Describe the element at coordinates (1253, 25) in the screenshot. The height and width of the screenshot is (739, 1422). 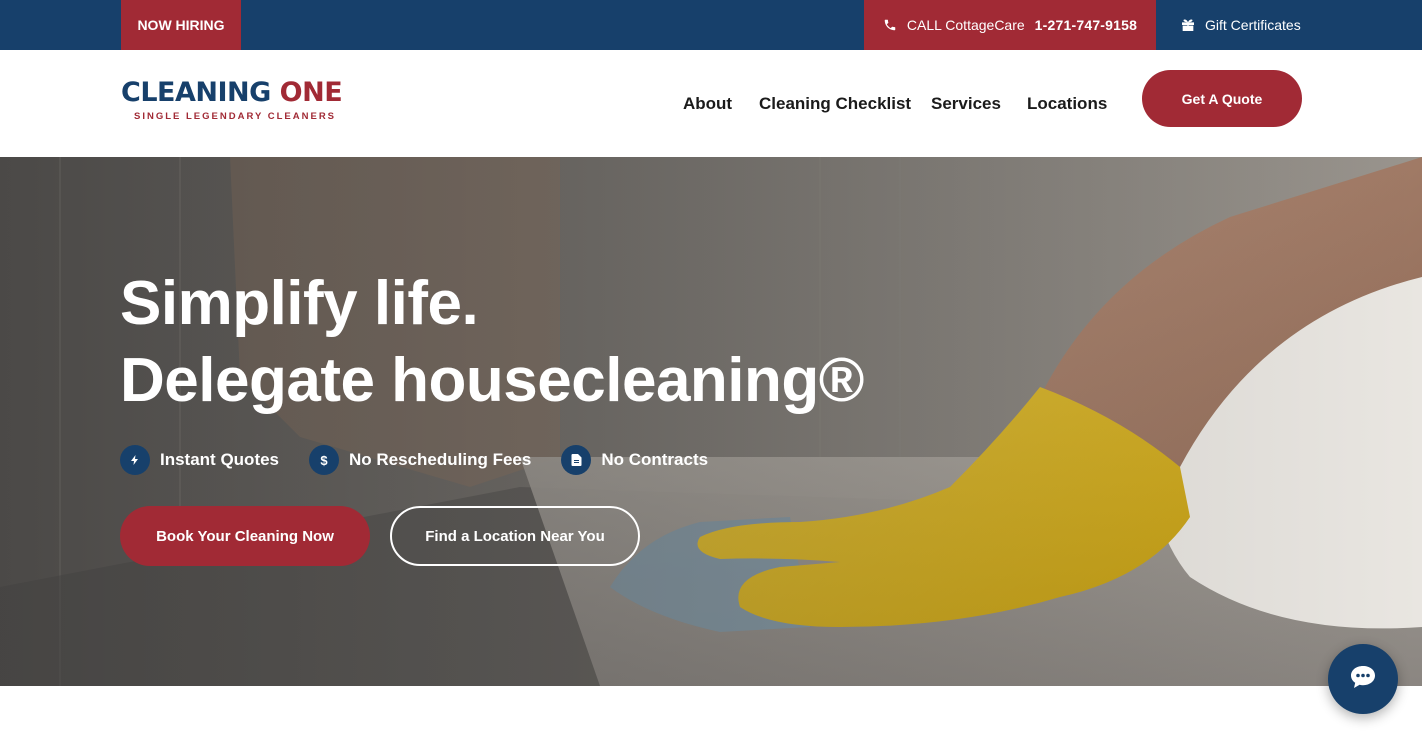
I see `gift-certificates-label: Gift Certificates` at that location.